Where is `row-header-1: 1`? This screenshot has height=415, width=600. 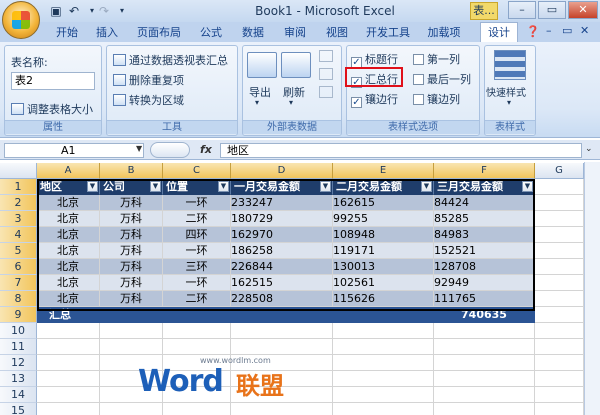
row-header-1: 1 is located at coordinates (18, 187).